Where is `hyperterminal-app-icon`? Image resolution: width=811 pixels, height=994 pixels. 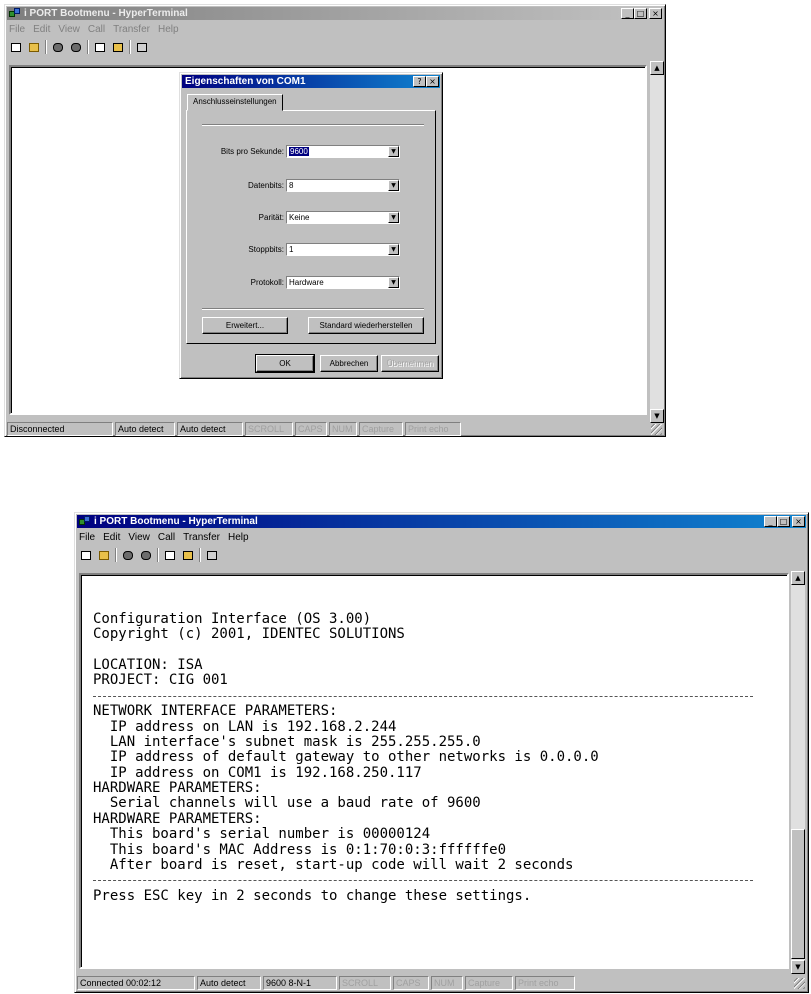 hyperterminal-app-icon is located at coordinates (85, 521).